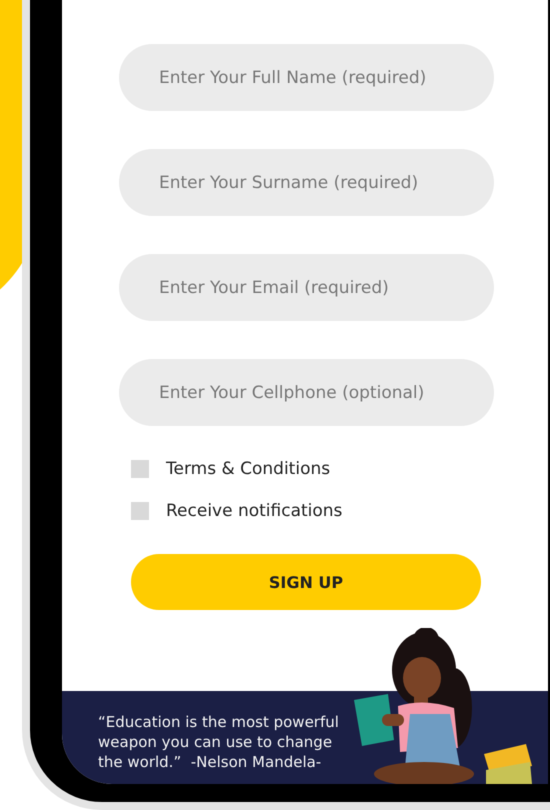 Image resolution: width=550 pixels, height=810 pixels. What do you see at coordinates (306, 77) in the screenshot?
I see `text-field: Enter Your Full Name (required)` at bounding box center [306, 77].